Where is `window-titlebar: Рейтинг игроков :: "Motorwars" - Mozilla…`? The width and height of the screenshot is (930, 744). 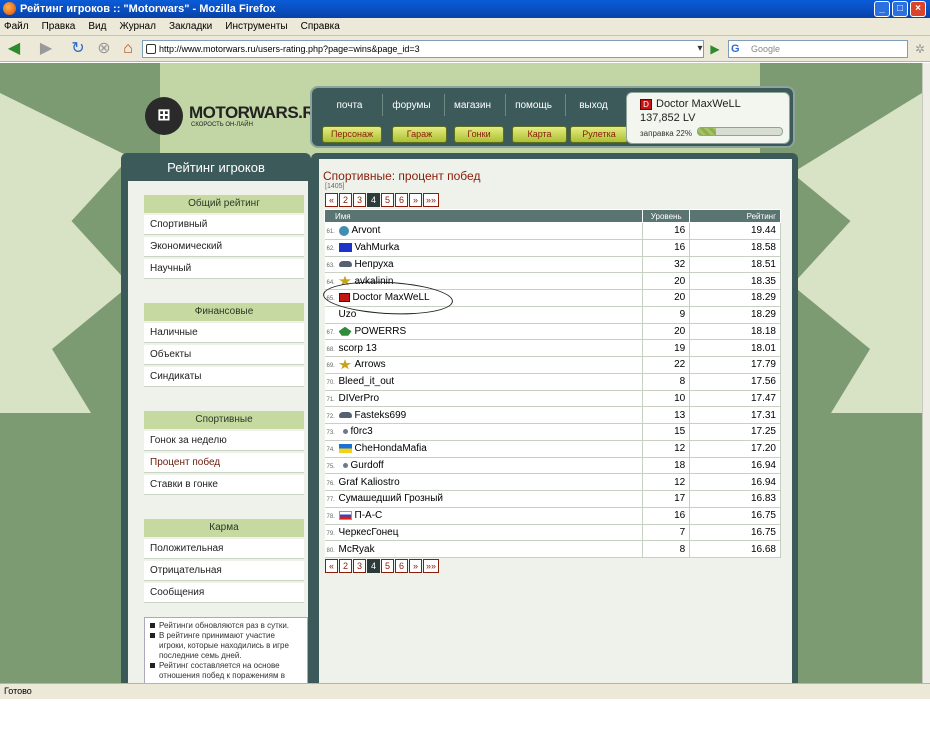
window-titlebar: Рейтинг игроков :: "Motorwars" - Mozilla… is located at coordinates (465, 9).